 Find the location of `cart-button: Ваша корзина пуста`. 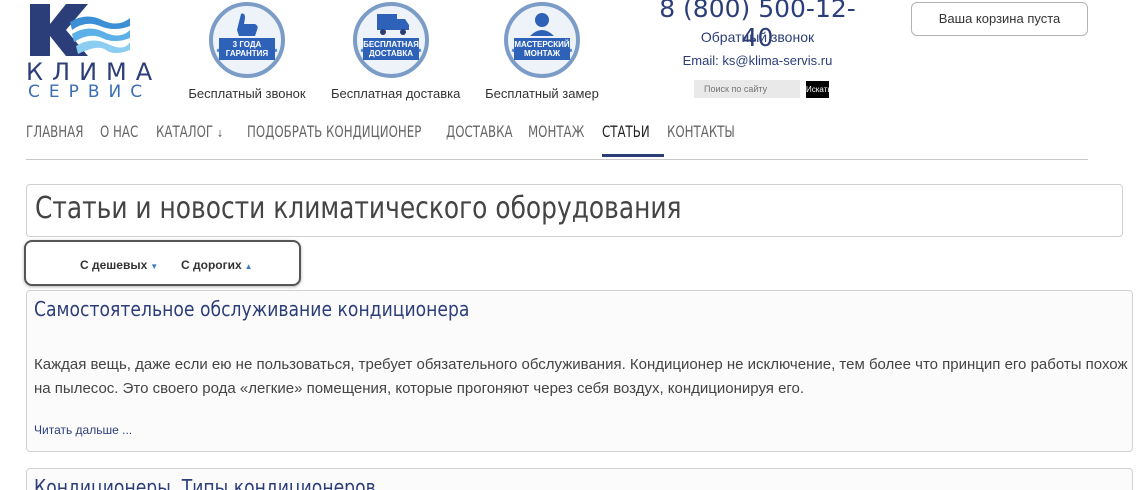

cart-button: Ваша корзина пуста is located at coordinates (999, 19).